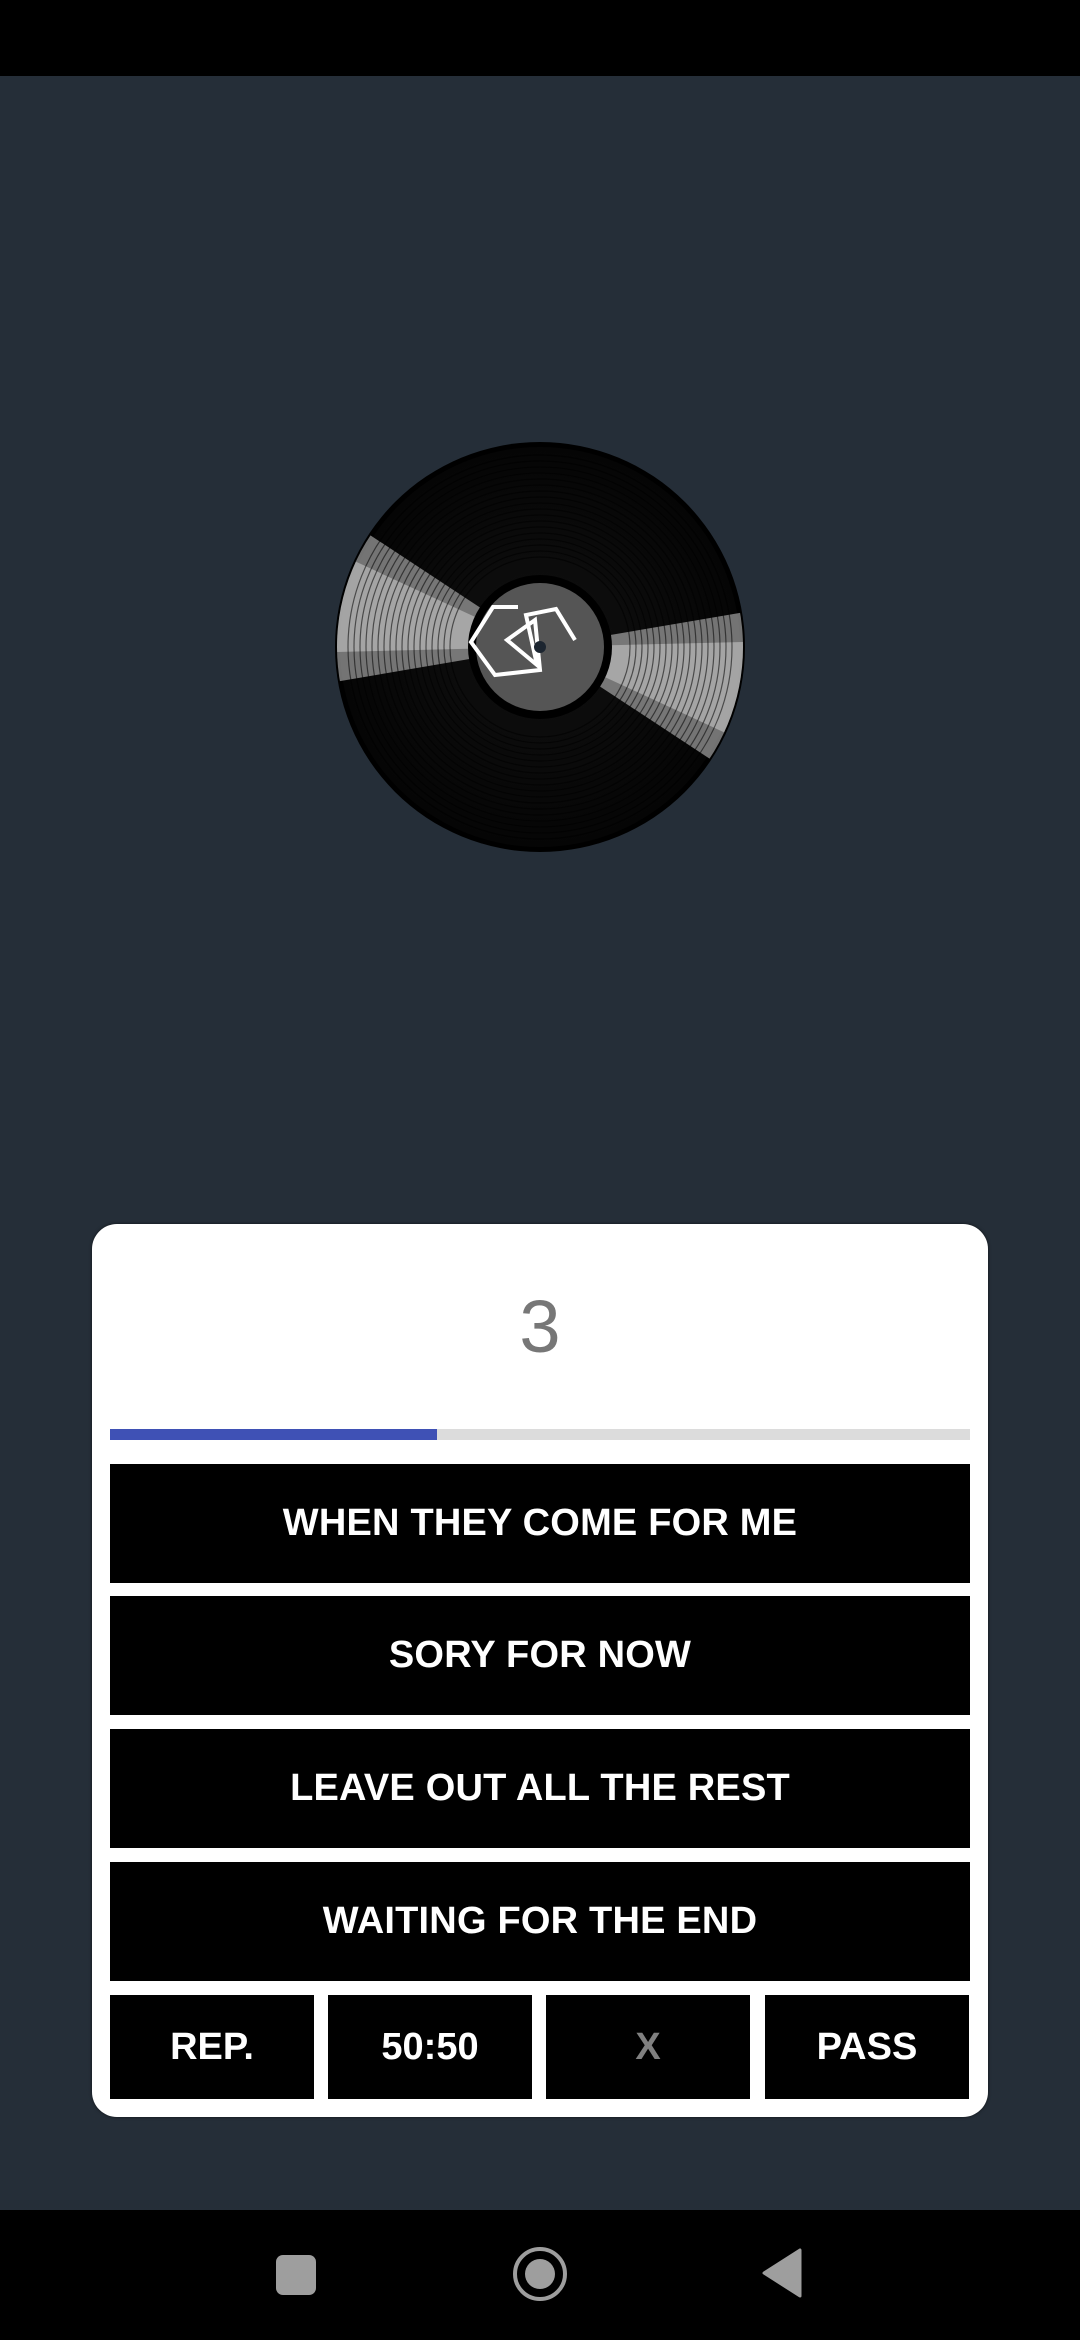 The width and height of the screenshot is (1080, 2340). What do you see at coordinates (540, 1434) in the screenshot?
I see `progress-bar` at bounding box center [540, 1434].